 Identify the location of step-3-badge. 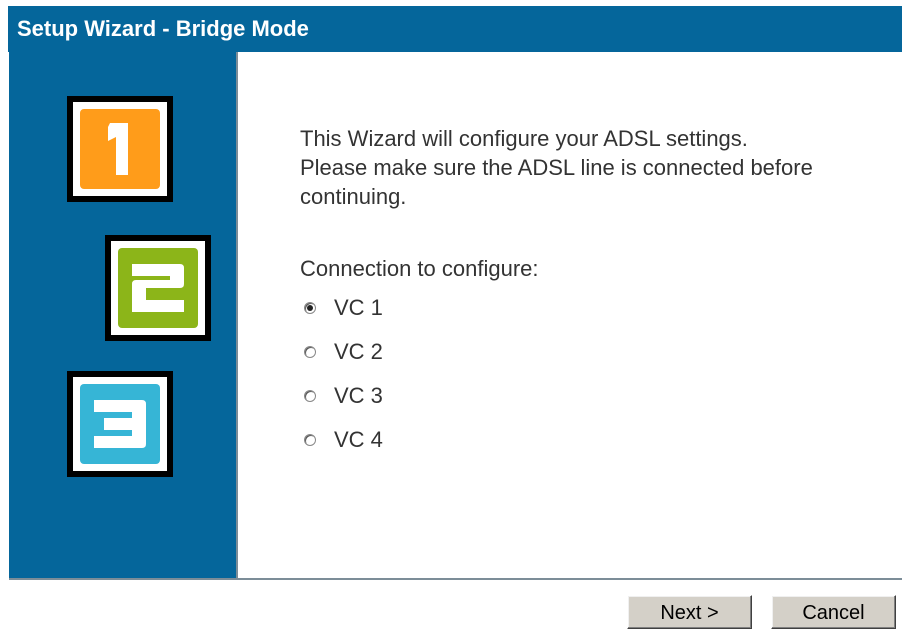
(120, 424).